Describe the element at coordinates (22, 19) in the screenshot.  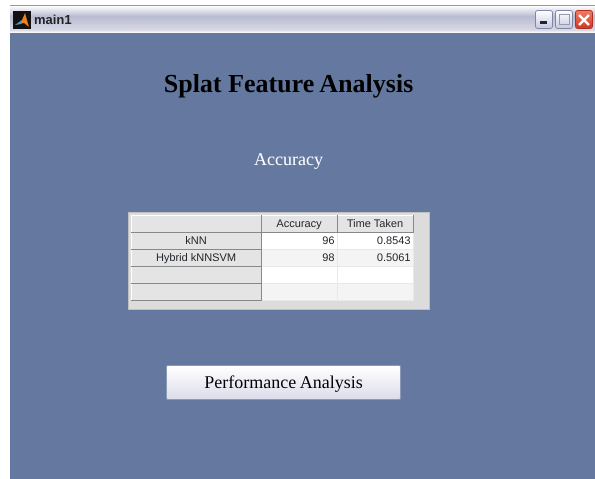
I see `app-icon` at that location.